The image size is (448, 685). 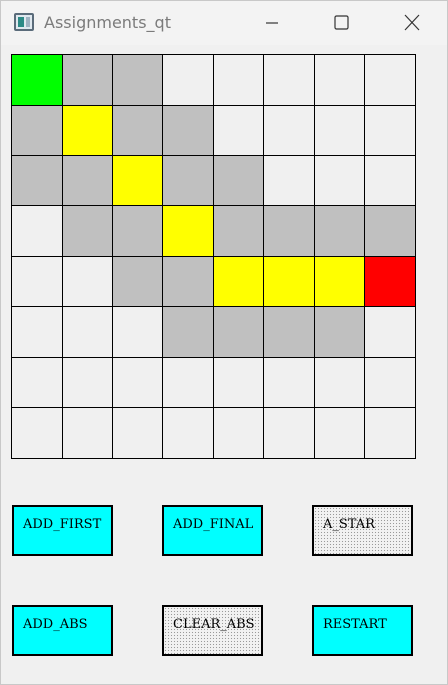 I want to click on window-title: Assignments_qt, so click(x=107, y=22).